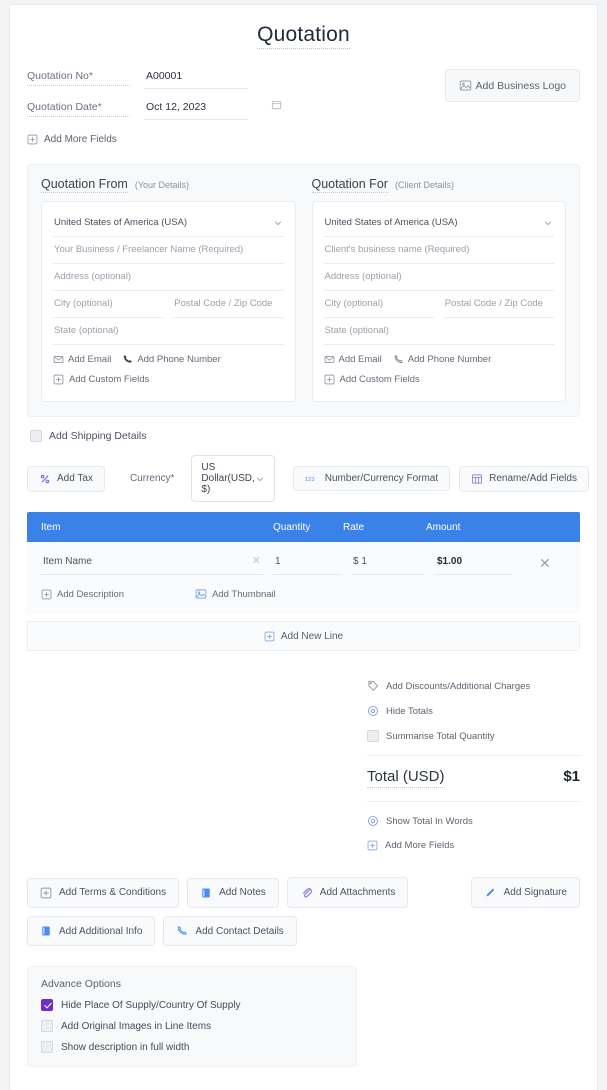 This screenshot has width=607, height=1090. Describe the element at coordinates (378, 304) in the screenshot. I see `for-city-input: City (optional)` at that location.